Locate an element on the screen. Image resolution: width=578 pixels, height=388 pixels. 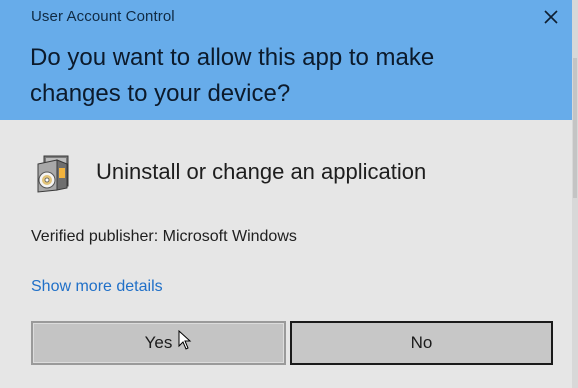
verified-publisher: Verified publisher: Microsoft Windows is located at coordinates (164, 236).